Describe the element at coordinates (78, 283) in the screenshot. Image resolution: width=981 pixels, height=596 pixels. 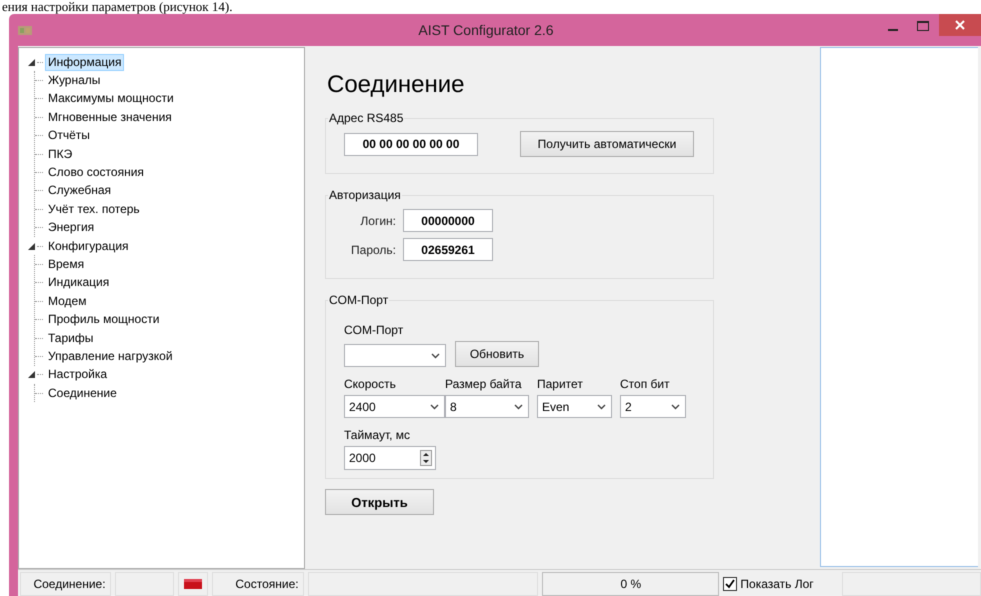
I see `tree-item: Индикация` at that location.